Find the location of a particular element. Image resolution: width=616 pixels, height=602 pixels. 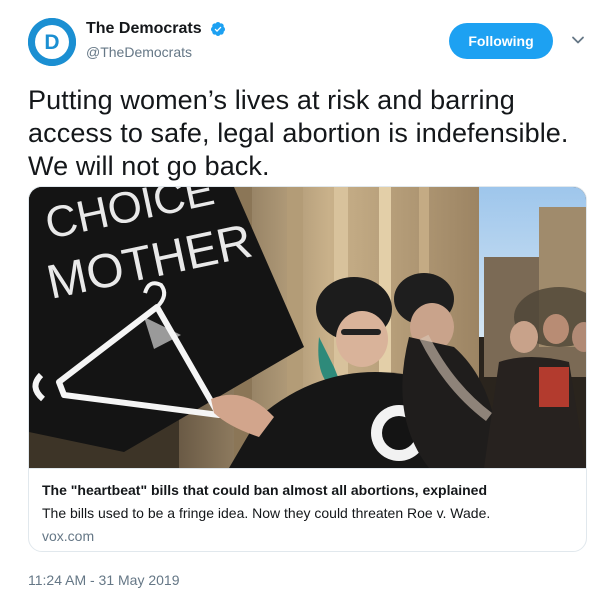

author-handle: @TheDemocrats is located at coordinates (156, 52).